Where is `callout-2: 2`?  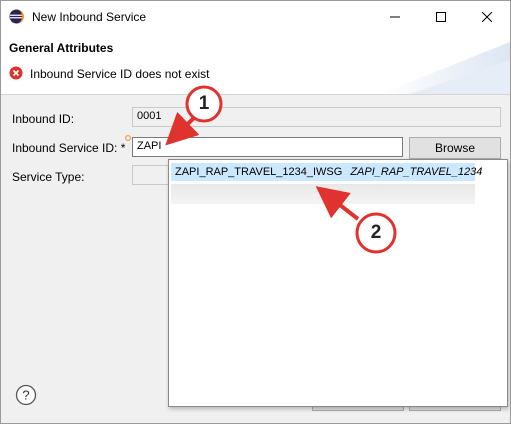 callout-2: 2 is located at coordinates (376, 232).